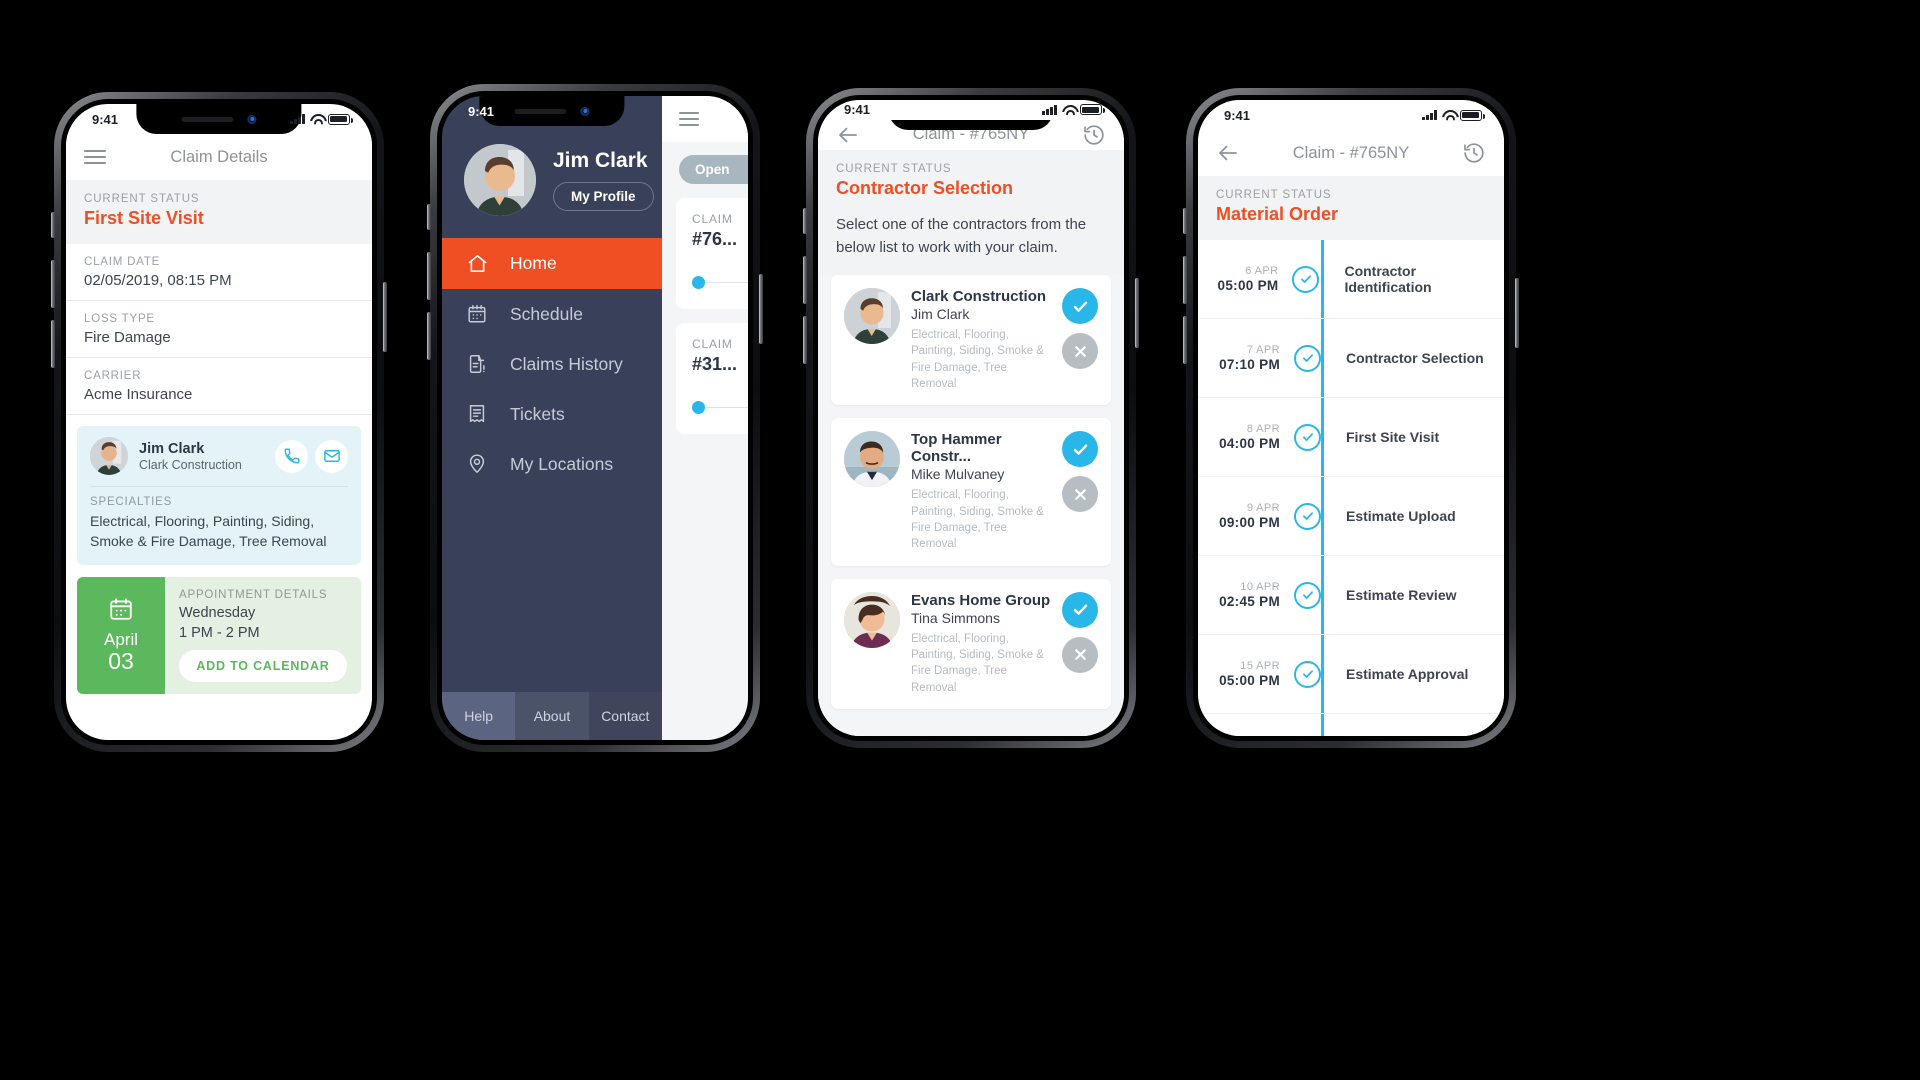  I want to click on timeline-time: 05:00 PM, so click(1249, 680).